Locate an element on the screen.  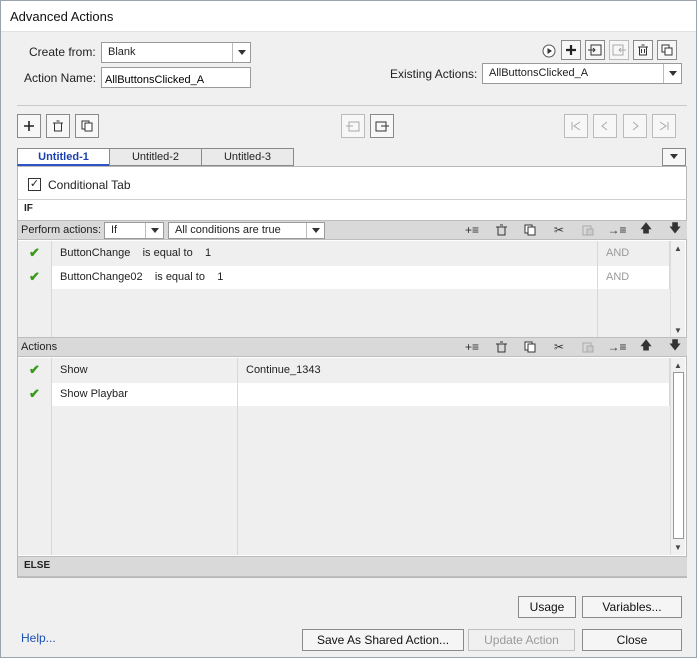
first-icon is located at coordinates (576, 126).